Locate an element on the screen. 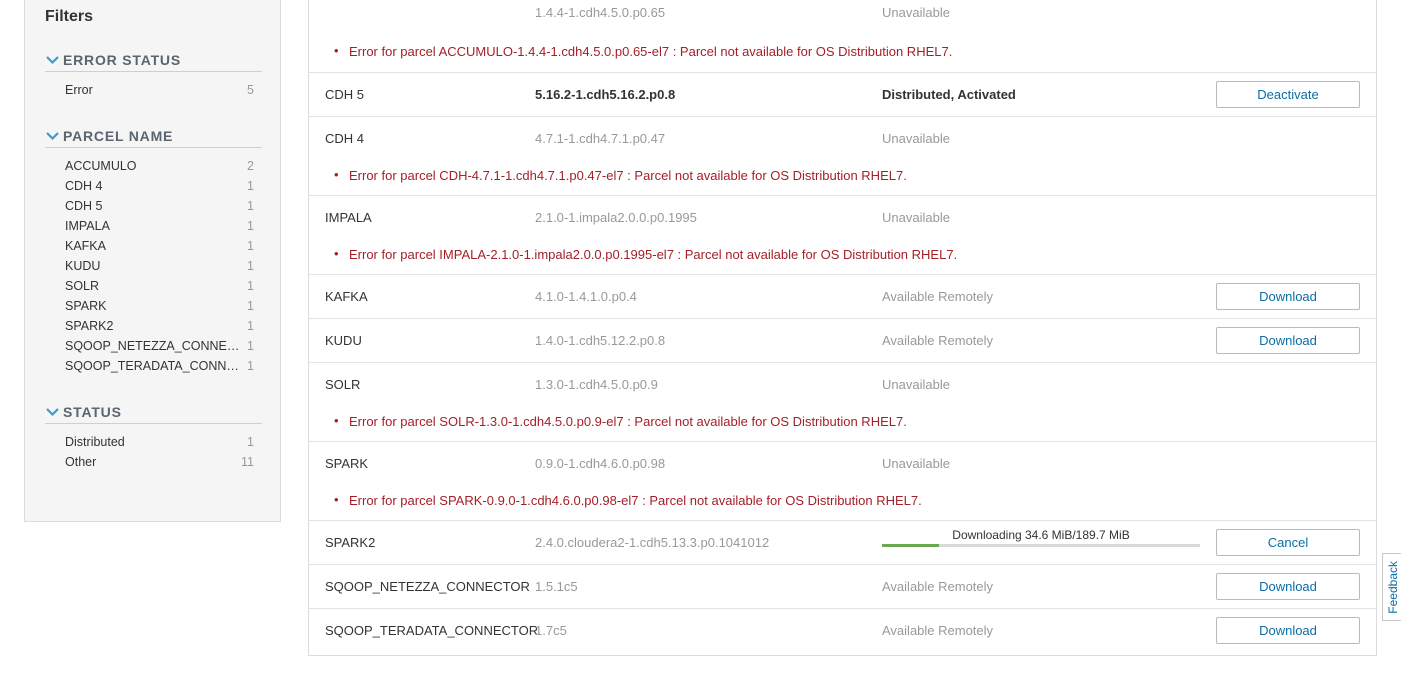 The width and height of the screenshot is (1401, 700). filter-item-count: 11 is located at coordinates (247, 462).